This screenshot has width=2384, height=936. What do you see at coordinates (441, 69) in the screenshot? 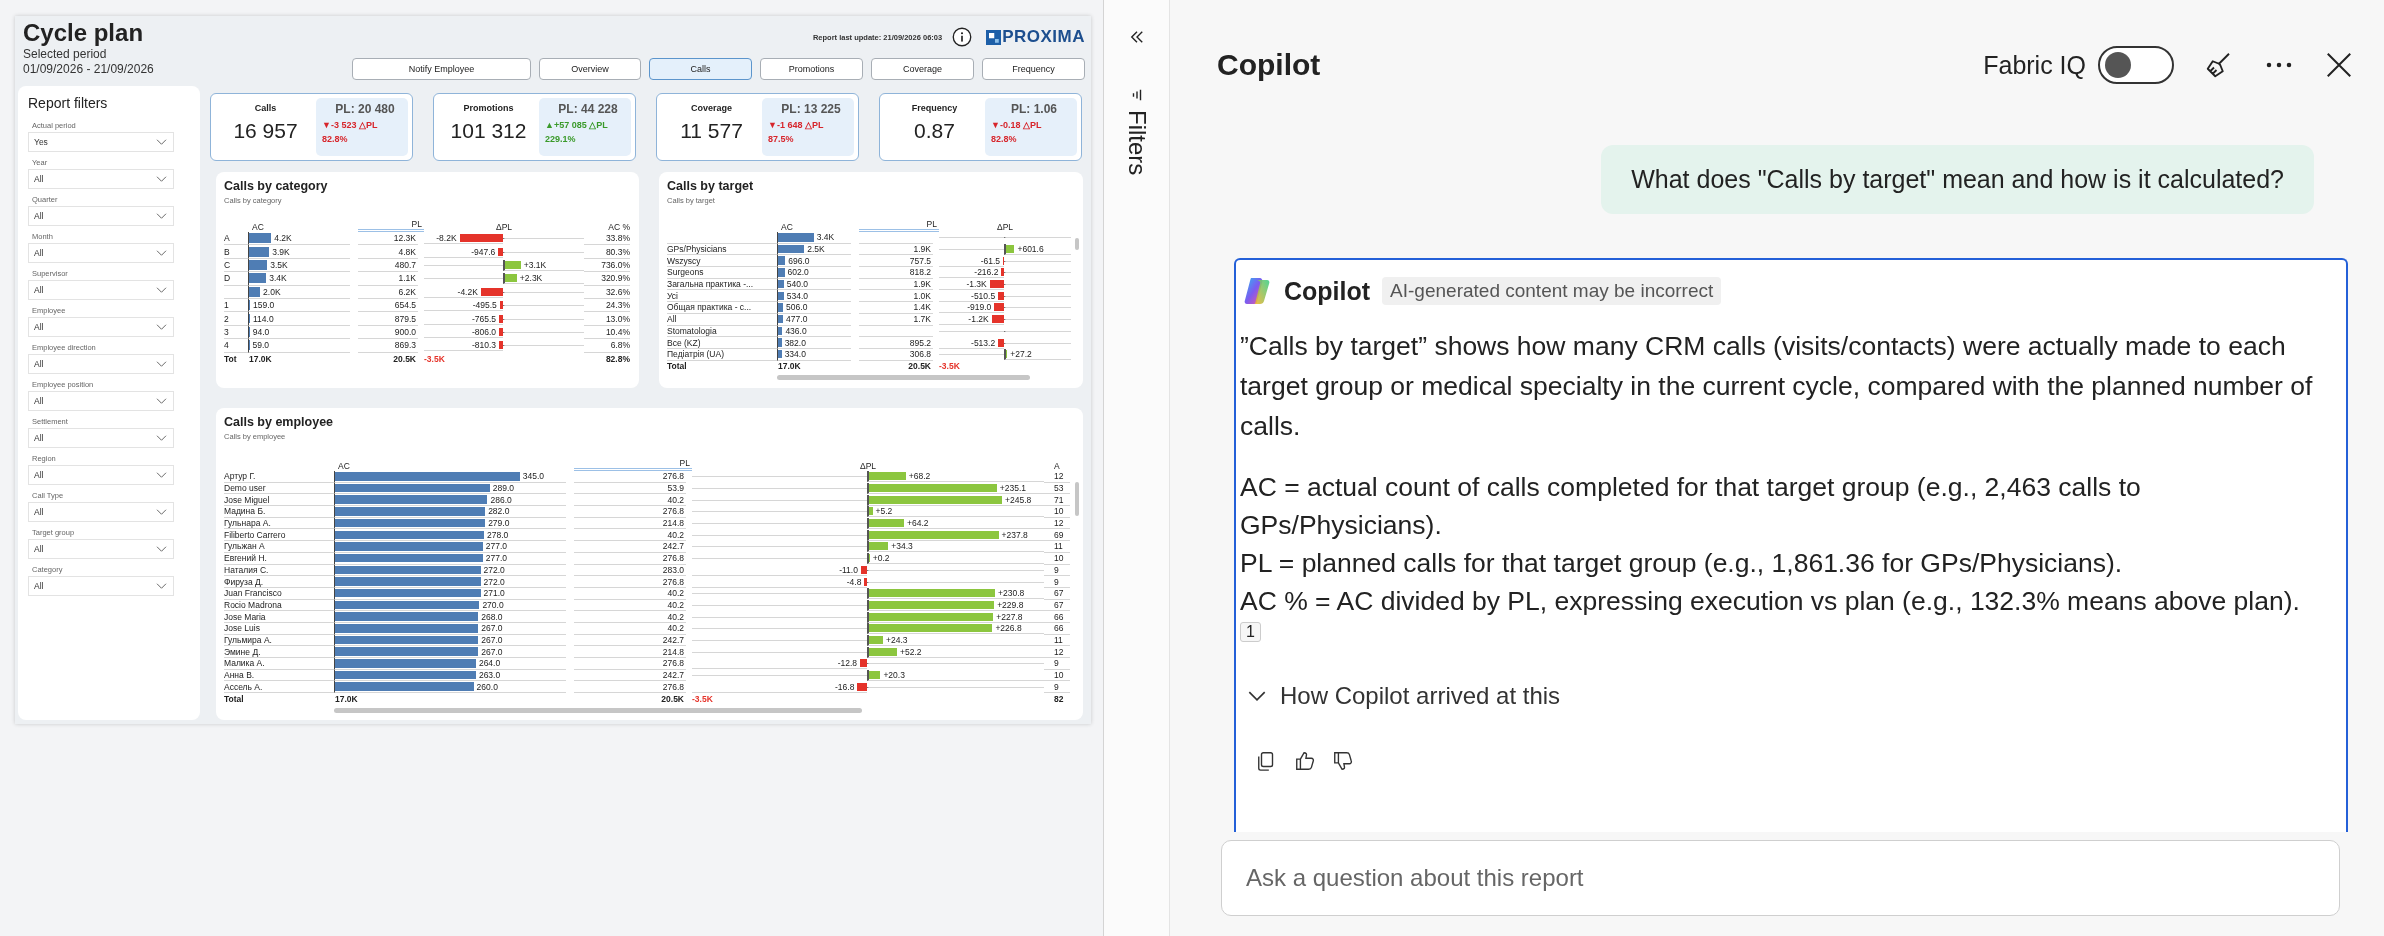
I see `nav-button: Notify Employee` at bounding box center [441, 69].